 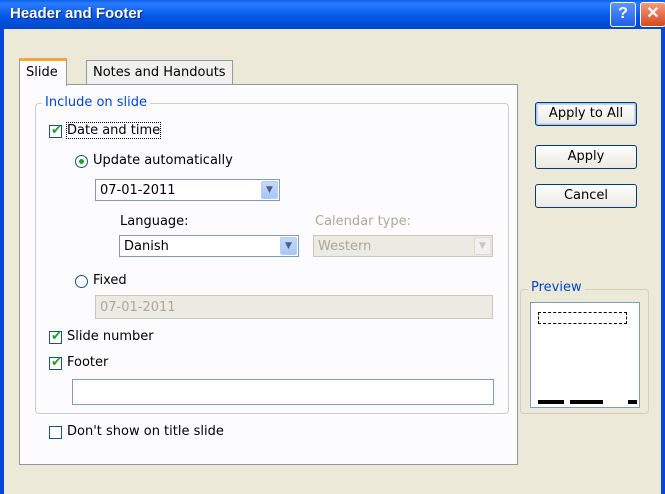 I want to click on preview-footer-left, so click(x=551, y=402).